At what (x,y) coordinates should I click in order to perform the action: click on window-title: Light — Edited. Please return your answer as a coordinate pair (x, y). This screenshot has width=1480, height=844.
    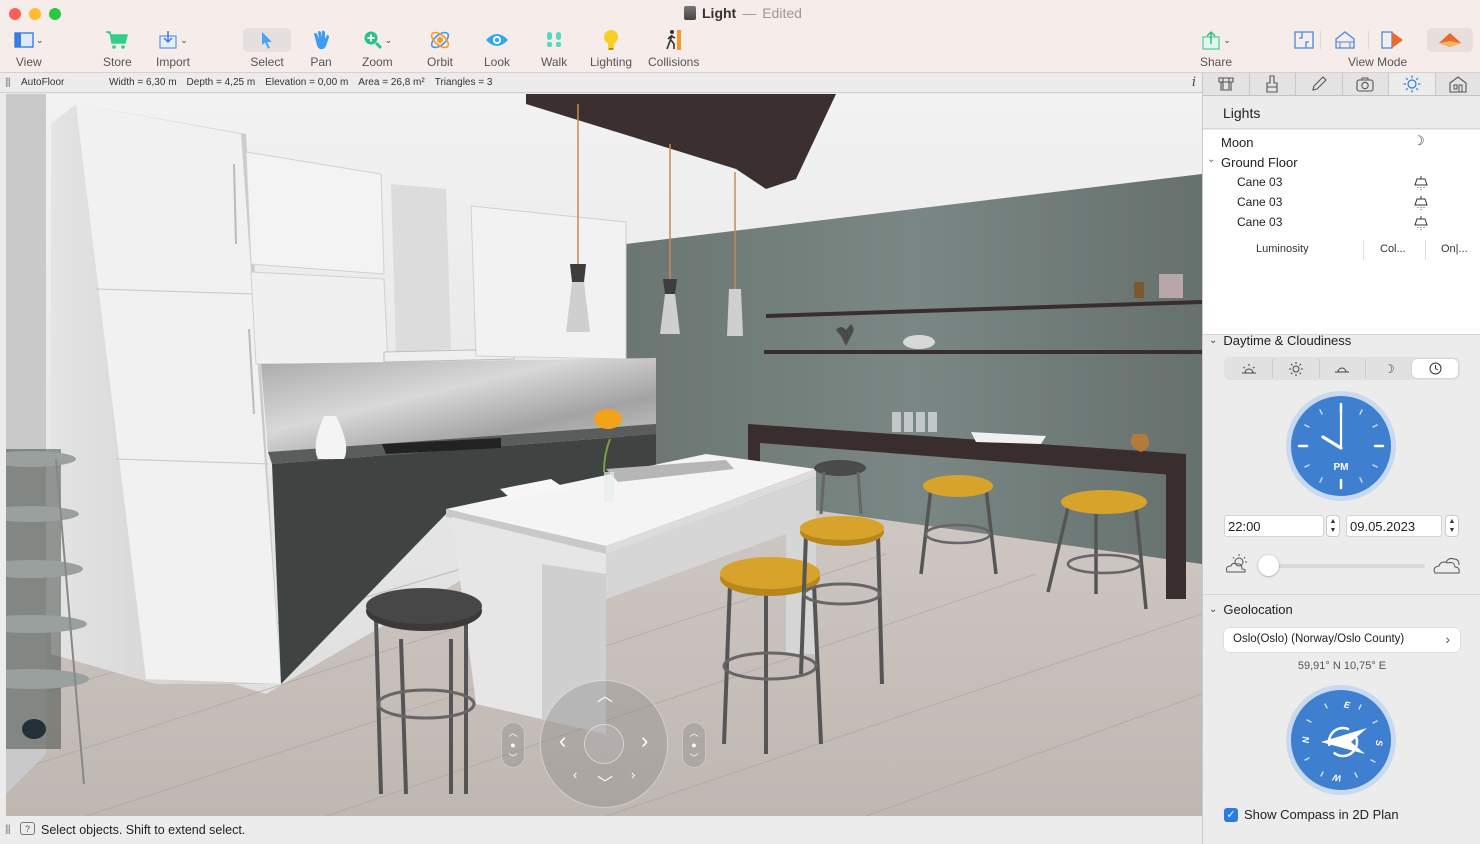
    Looking at the image, I should click on (743, 13).